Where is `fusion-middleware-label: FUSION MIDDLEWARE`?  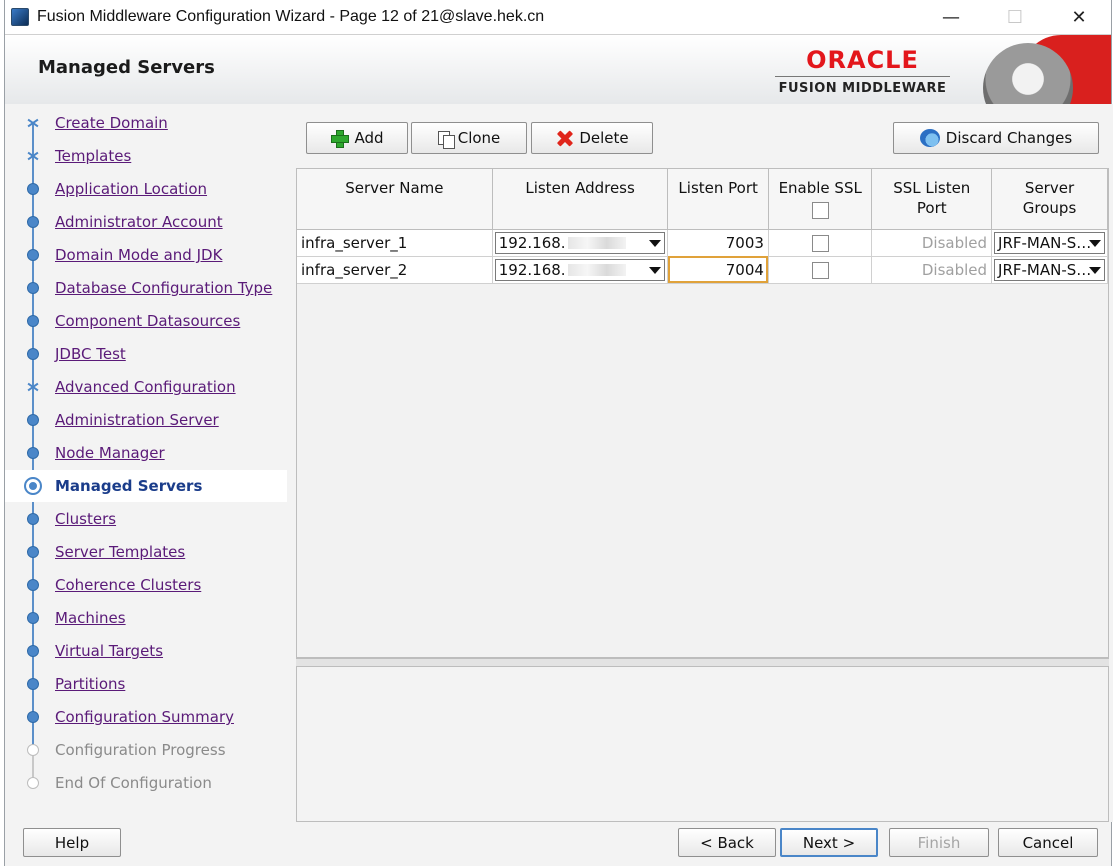 fusion-middleware-label: FUSION MIDDLEWARE is located at coordinates (862, 86).